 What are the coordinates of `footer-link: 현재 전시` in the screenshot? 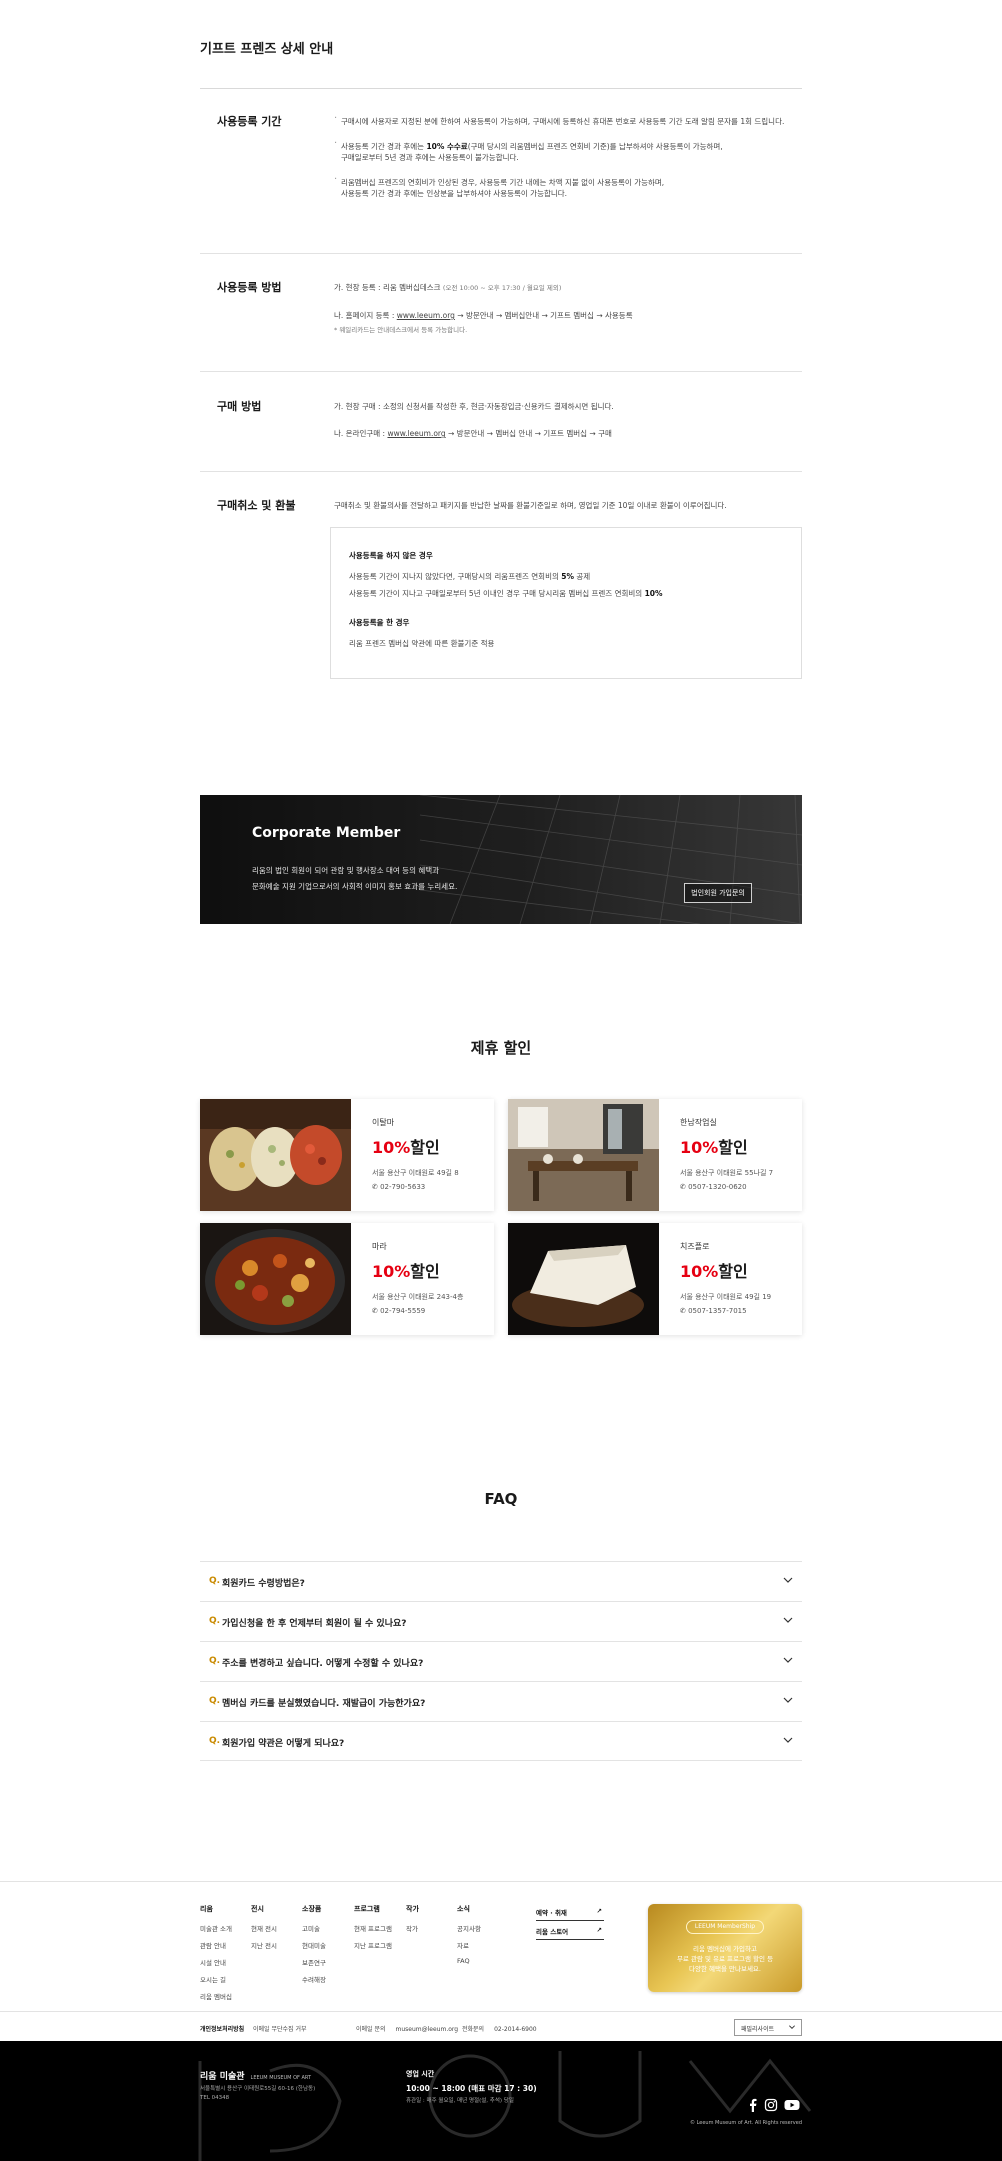 It's located at (264, 1928).